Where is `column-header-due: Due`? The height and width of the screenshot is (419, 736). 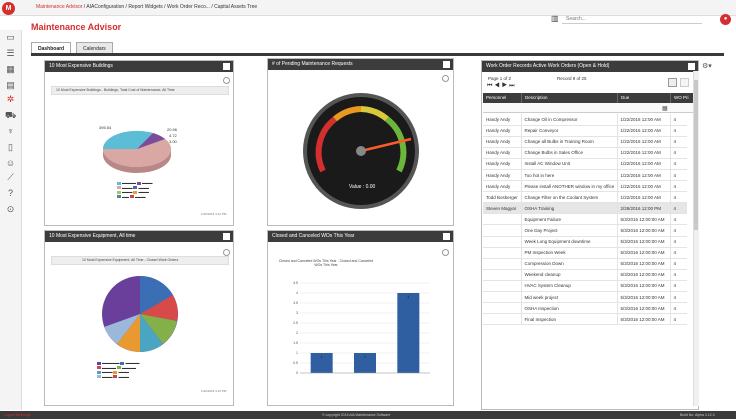
column-header-due: Due is located at coordinates (643, 98).